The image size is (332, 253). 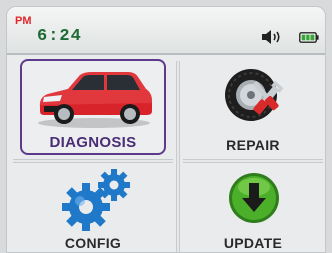 What do you see at coordinates (59, 36) in the screenshot?
I see `clock: 6:24` at bounding box center [59, 36].